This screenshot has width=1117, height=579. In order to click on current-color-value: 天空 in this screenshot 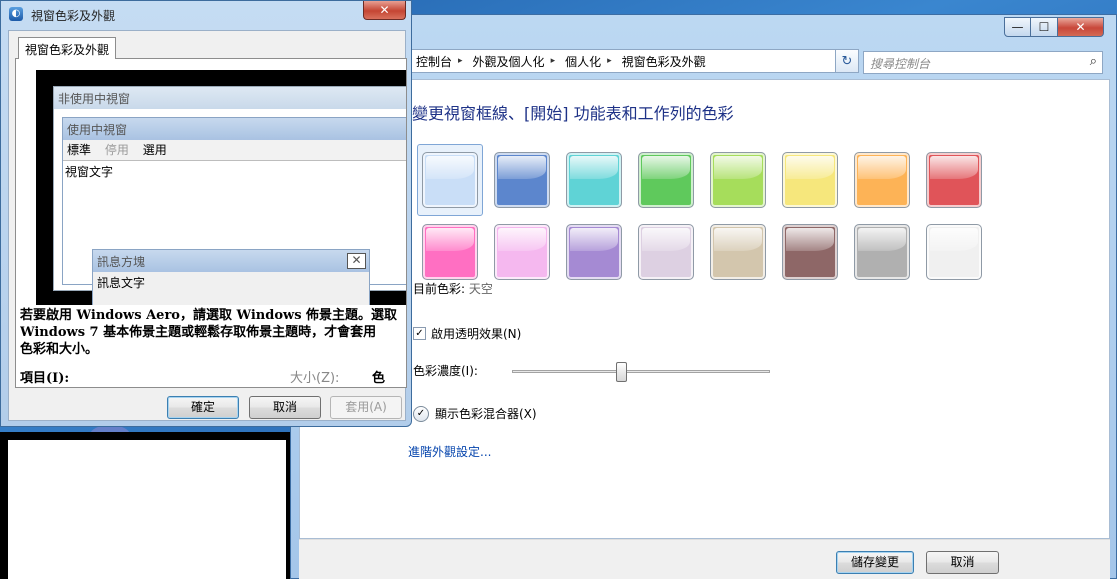, I will do `click(480, 289)`.